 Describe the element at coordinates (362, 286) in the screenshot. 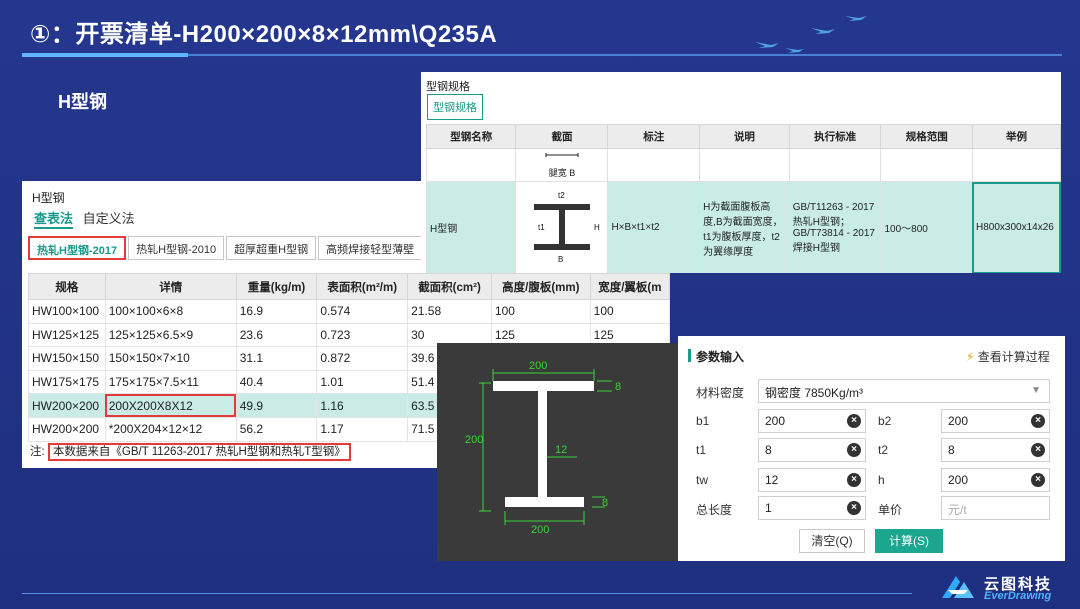

I see `col-surface: 表面积(m²/m)` at that location.